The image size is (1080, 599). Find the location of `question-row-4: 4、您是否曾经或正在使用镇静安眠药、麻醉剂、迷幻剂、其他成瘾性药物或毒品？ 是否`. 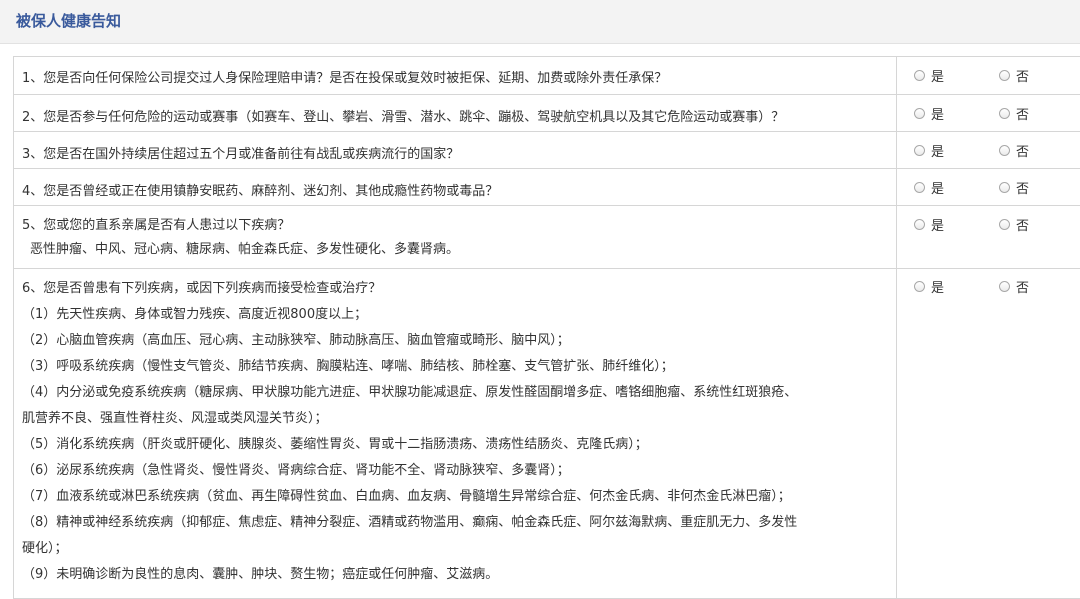

question-row-4: 4、您是否曾经或正在使用镇静安眠药、麻醉剂、迷幻剂、其他成瘾性药物或毒品？ 是否 is located at coordinates (547, 187).